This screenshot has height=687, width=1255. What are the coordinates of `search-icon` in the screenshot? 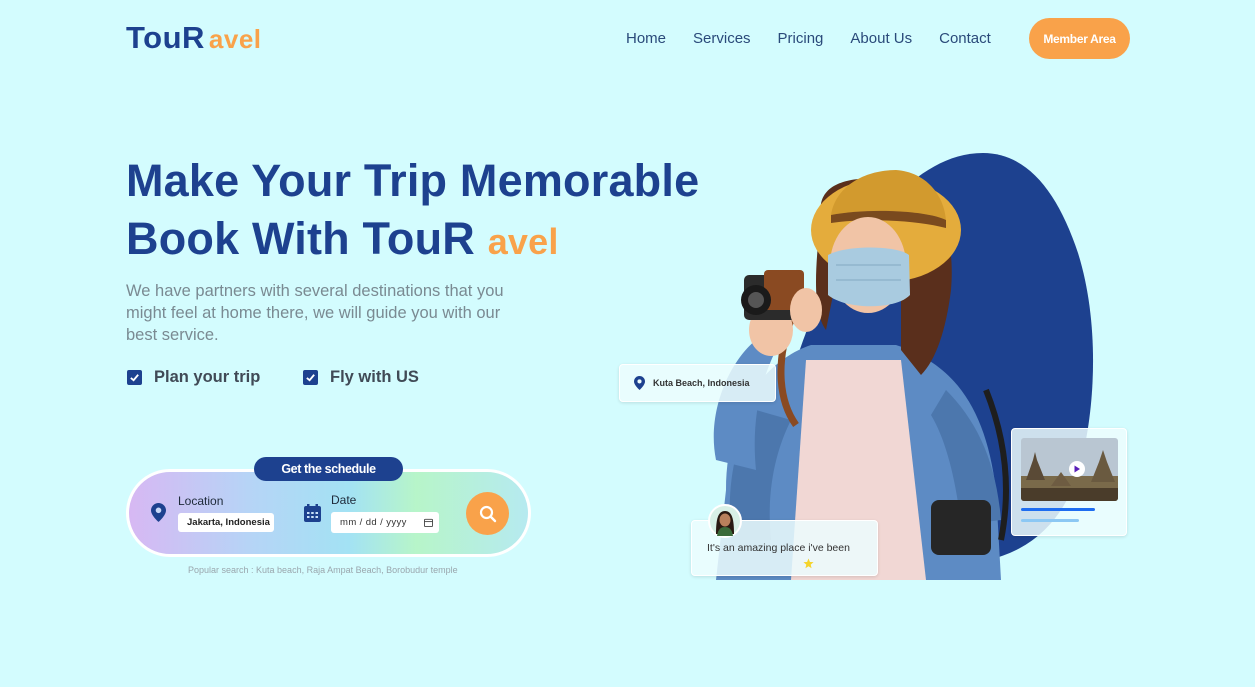 It's located at (487, 513).